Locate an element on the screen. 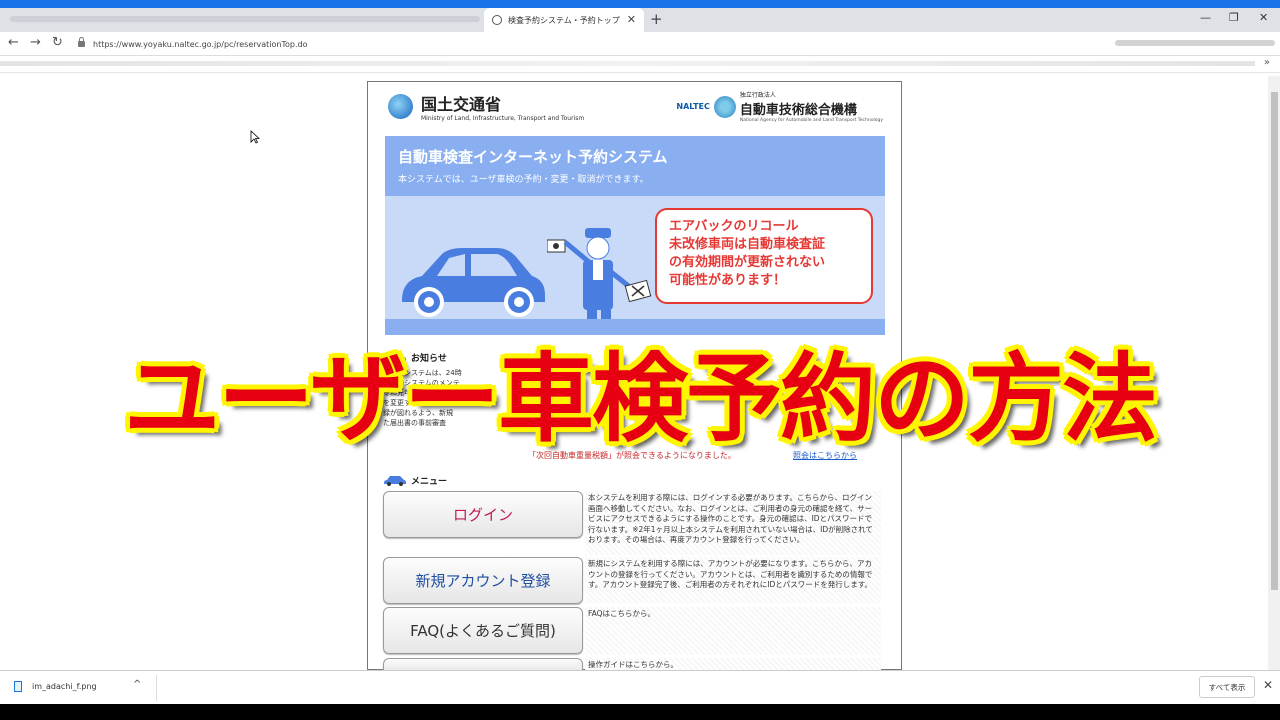  mouse-cursor-icon is located at coordinates (255, 137).